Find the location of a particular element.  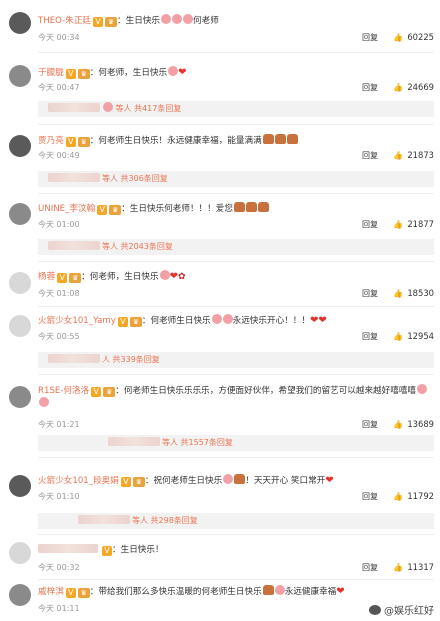

like-button: 👍 24669 is located at coordinates (413, 87).